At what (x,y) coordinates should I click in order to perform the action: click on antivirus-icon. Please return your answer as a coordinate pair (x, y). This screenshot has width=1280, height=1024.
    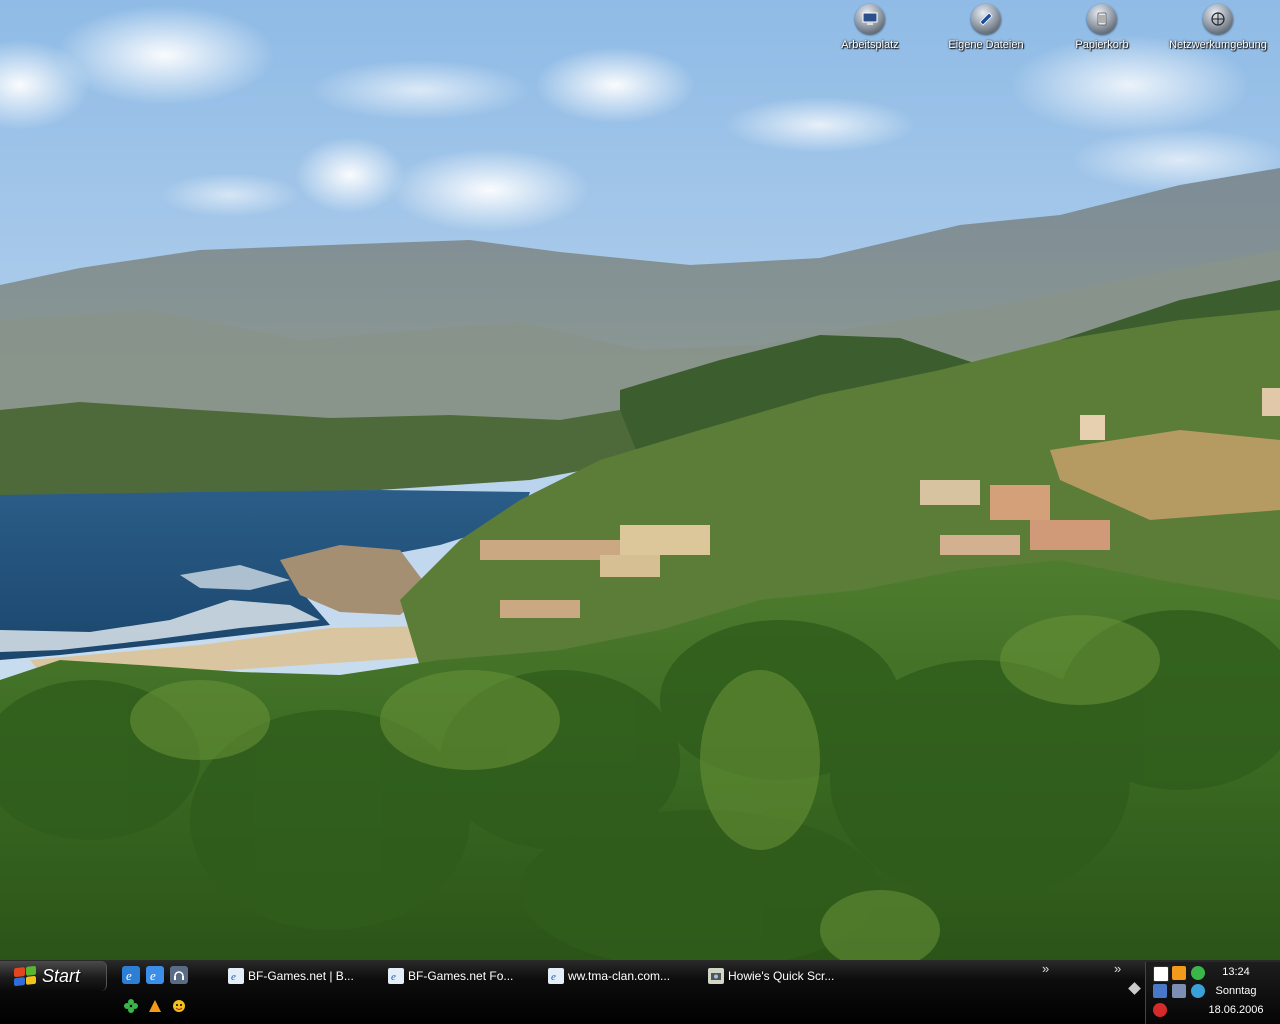
    Looking at the image, I should click on (1160, 1010).